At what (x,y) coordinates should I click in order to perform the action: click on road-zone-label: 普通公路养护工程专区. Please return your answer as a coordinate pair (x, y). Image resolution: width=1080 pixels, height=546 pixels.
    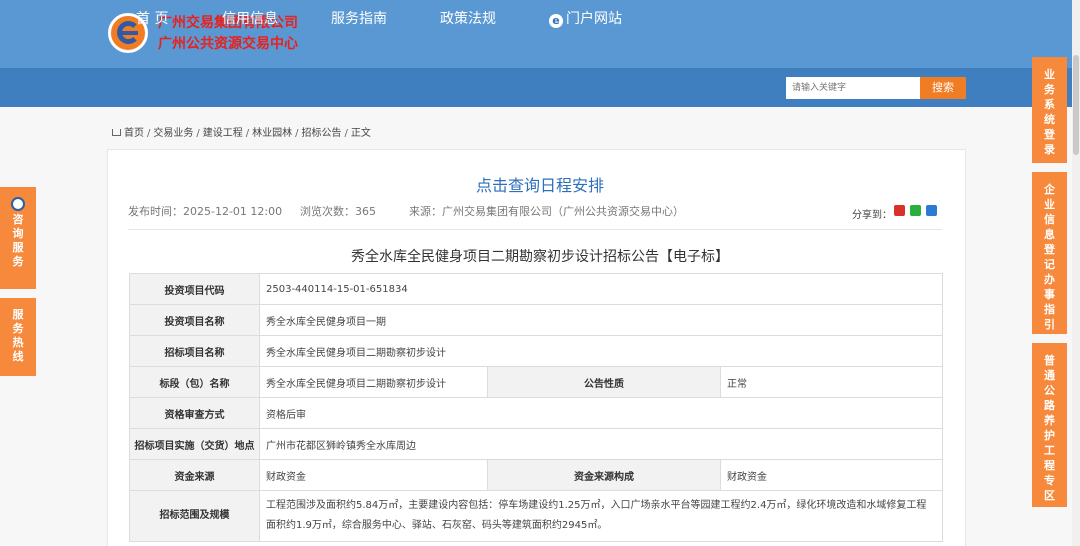
    Looking at the image, I should click on (1049, 428).